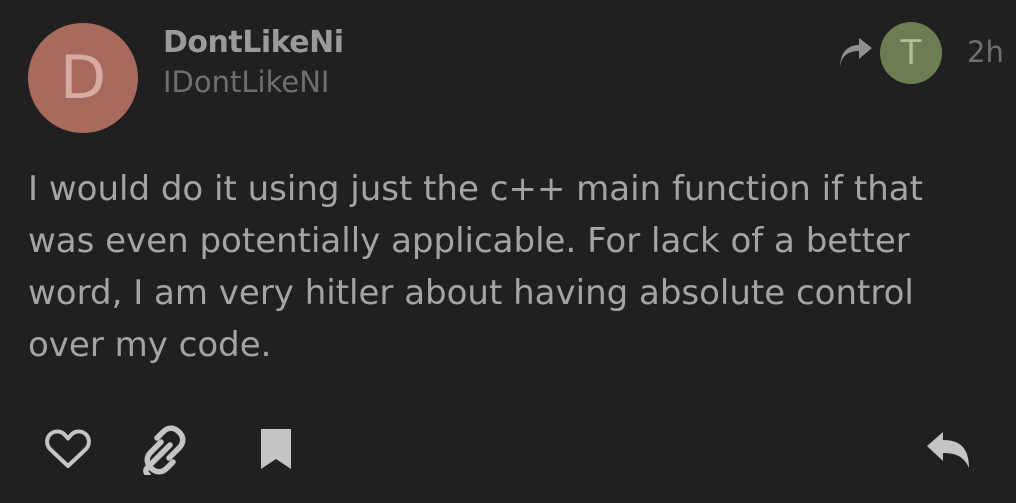 Image resolution: width=1016 pixels, height=503 pixels. I want to click on reply-to-arrow-icon, so click(856, 53).